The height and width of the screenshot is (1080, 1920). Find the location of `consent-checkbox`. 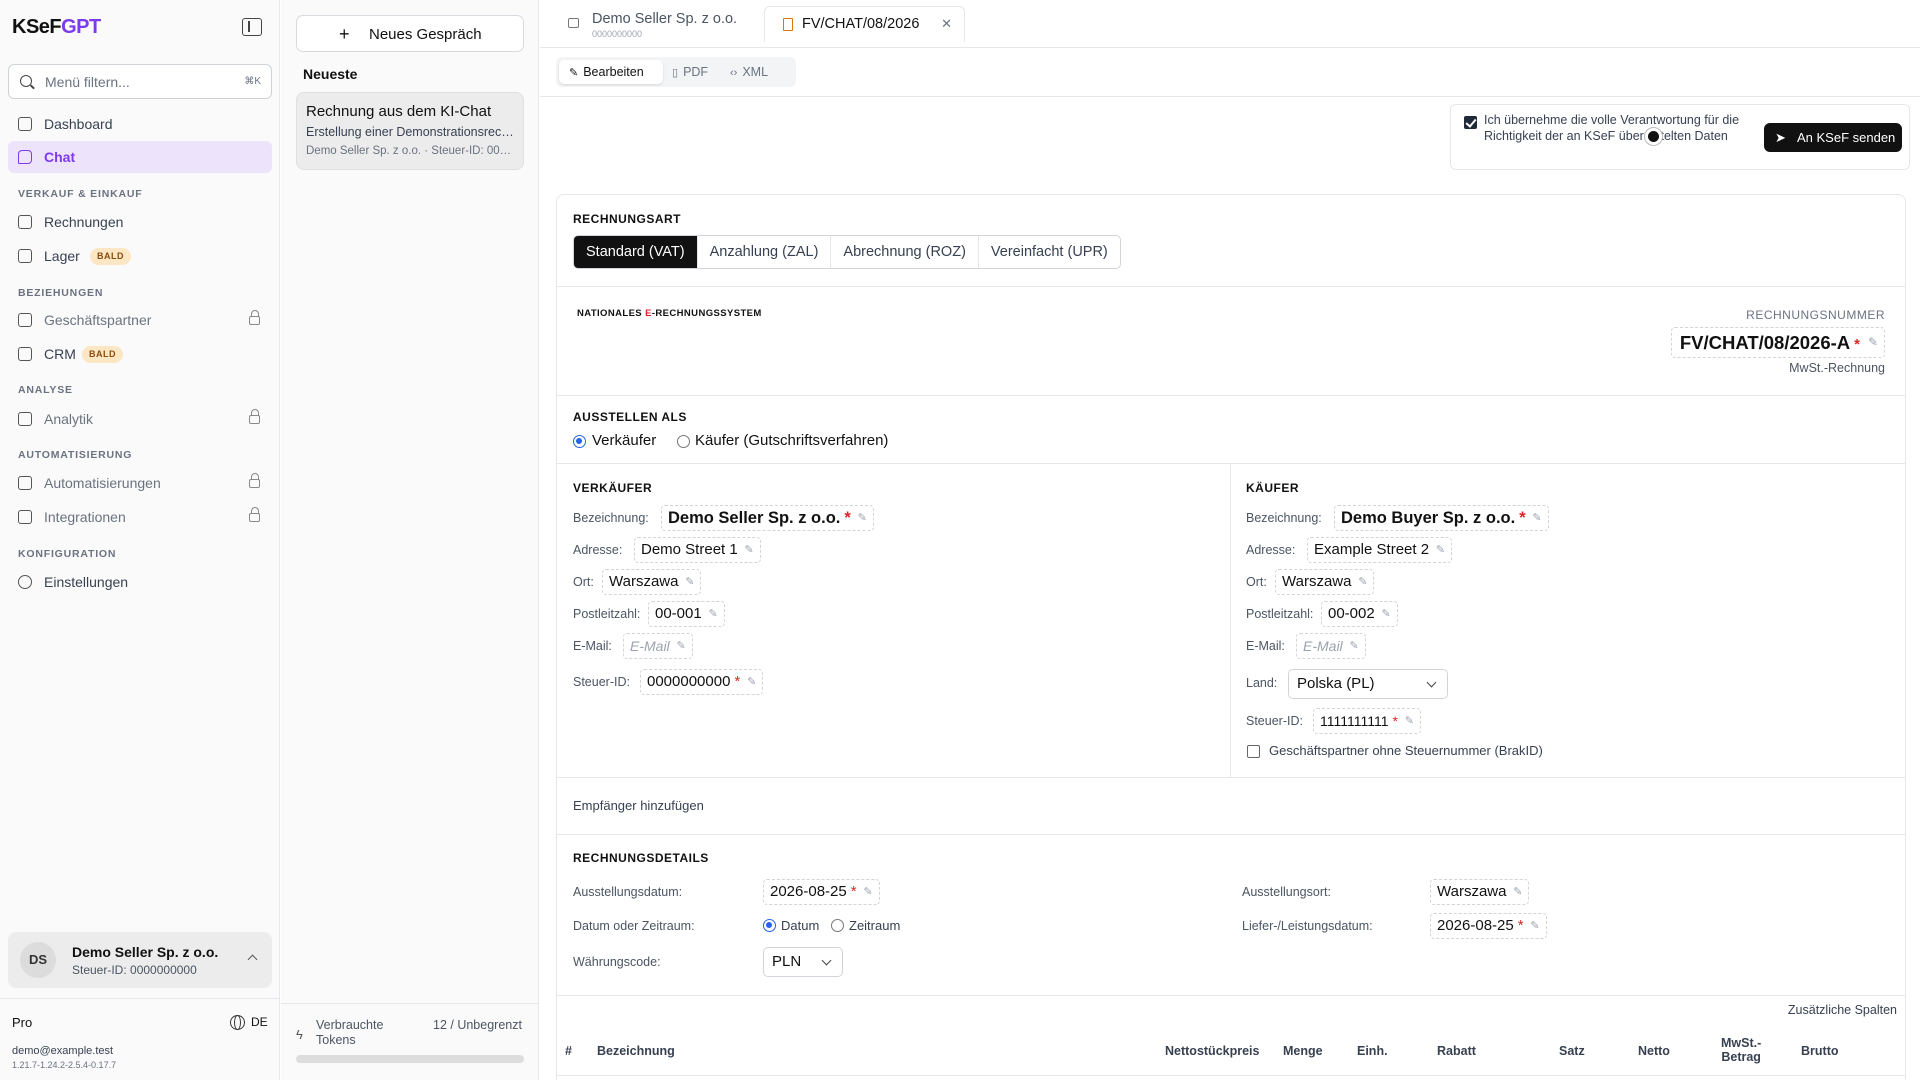

consent-checkbox is located at coordinates (1470, 122).